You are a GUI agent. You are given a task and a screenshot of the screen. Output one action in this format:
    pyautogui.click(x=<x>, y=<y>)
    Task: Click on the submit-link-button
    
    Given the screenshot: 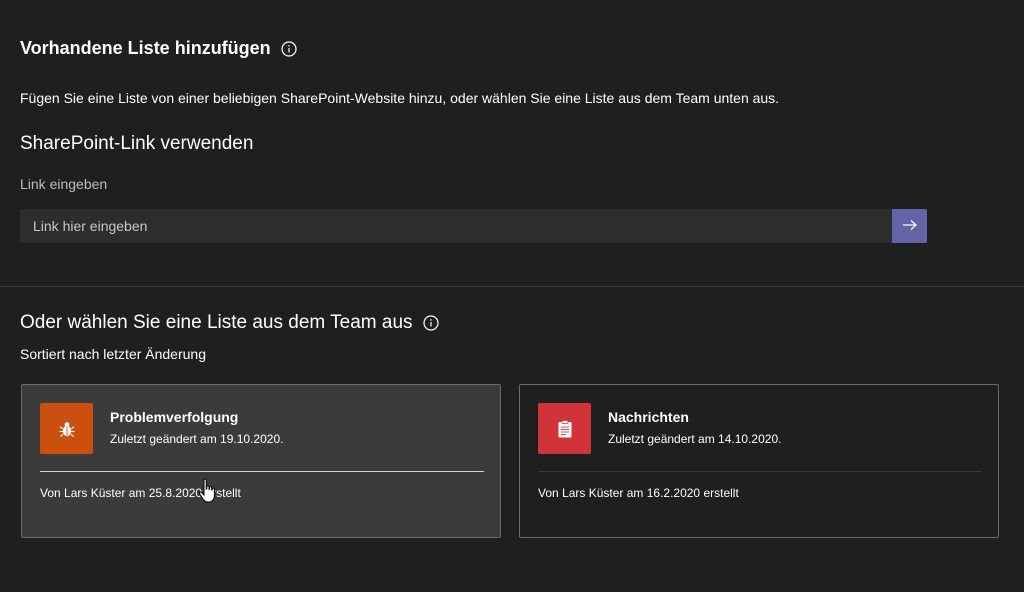 What is the action you would take?
    pyautogui.click(x=909, y=226)
    